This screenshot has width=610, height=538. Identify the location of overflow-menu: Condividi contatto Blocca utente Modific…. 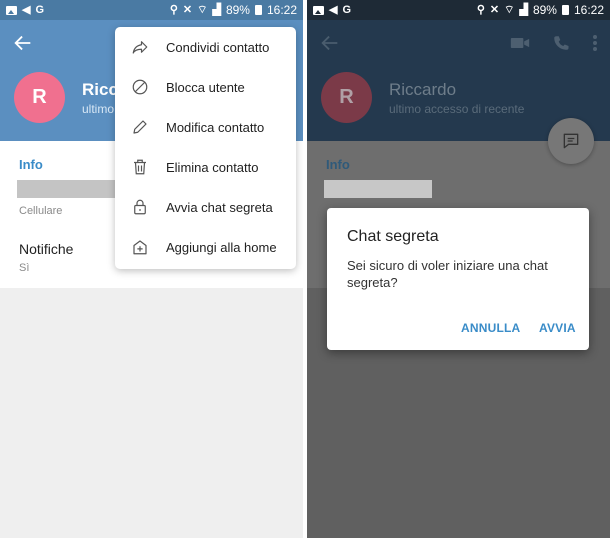
(205, 148).